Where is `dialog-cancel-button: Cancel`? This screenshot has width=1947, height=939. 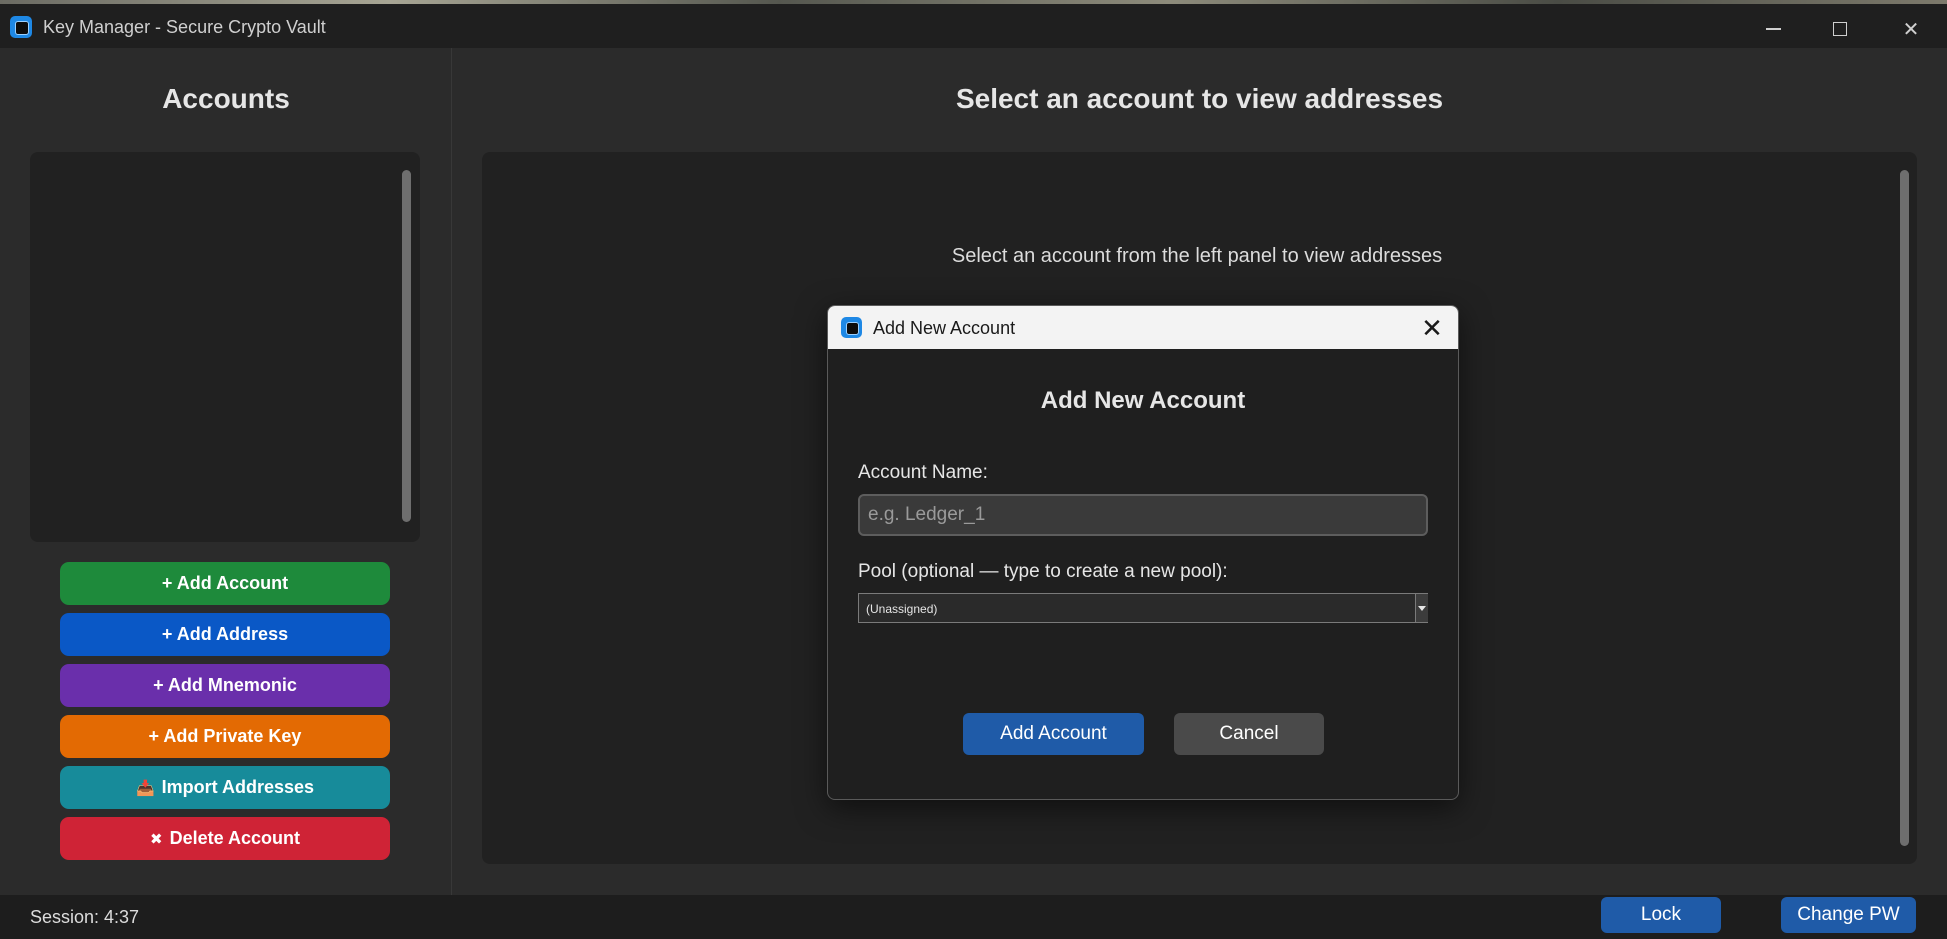 dialog-cancel-button: Cancel is located at coordinates (1249, 734).